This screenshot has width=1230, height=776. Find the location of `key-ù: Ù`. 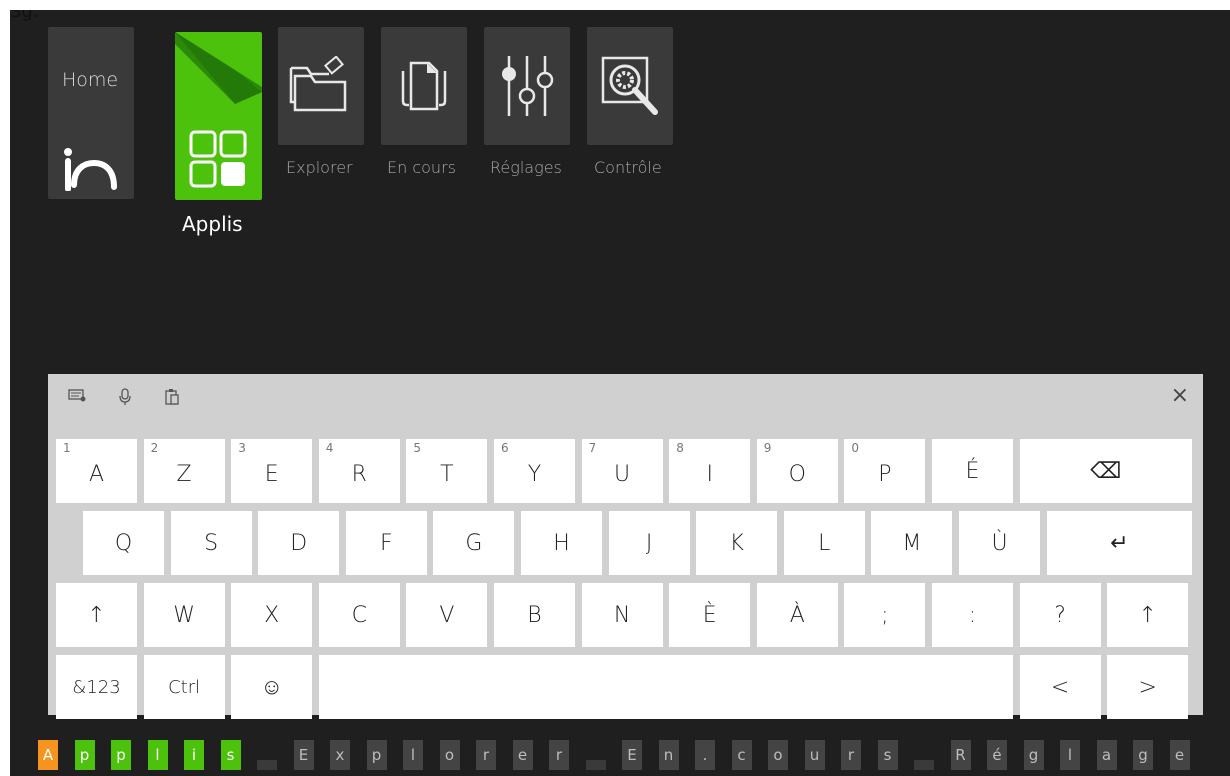

key-ù: Ù is located at coordinates (999, 543).